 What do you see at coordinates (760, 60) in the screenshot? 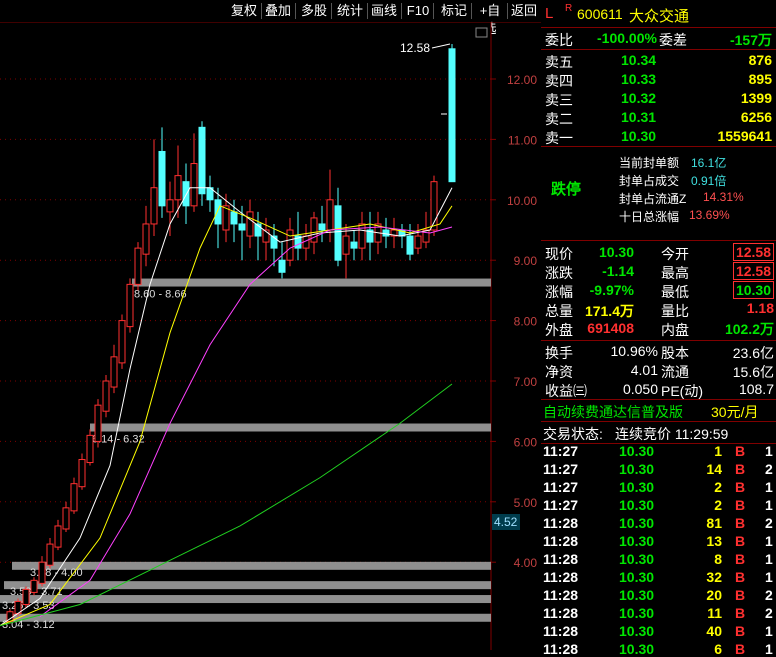
I see `sell-vol-0: 876` at bounding box center [760, 60].